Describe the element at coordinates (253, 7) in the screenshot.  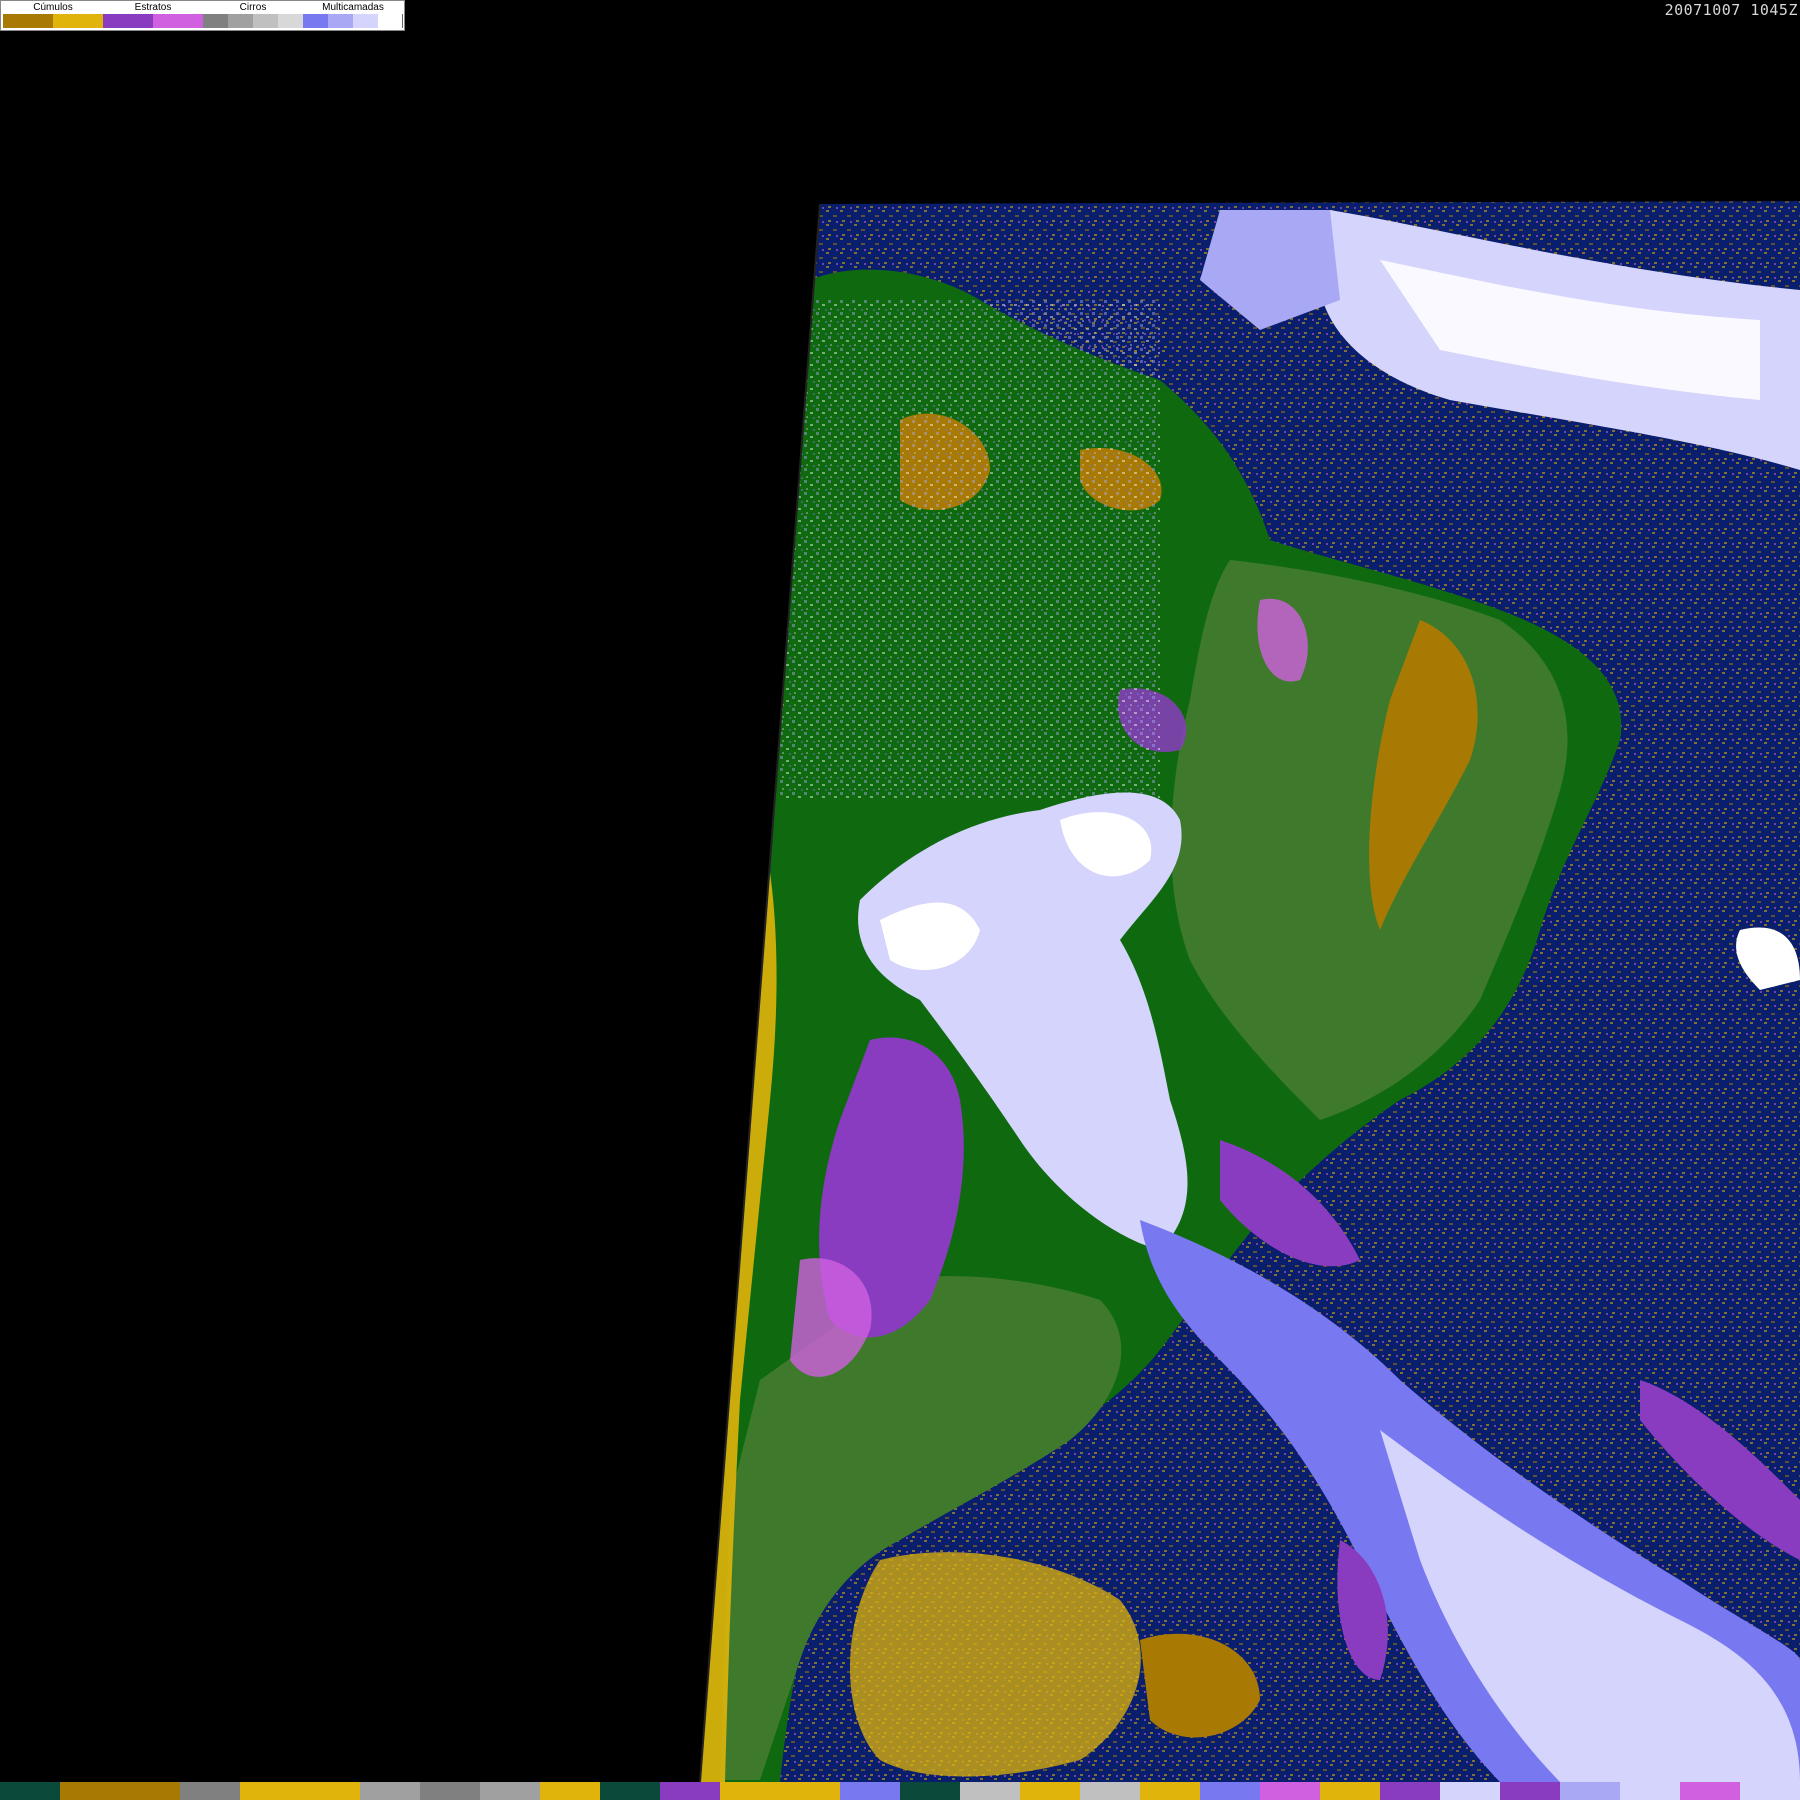
I see `legend-label-2: Cirros` at that location.